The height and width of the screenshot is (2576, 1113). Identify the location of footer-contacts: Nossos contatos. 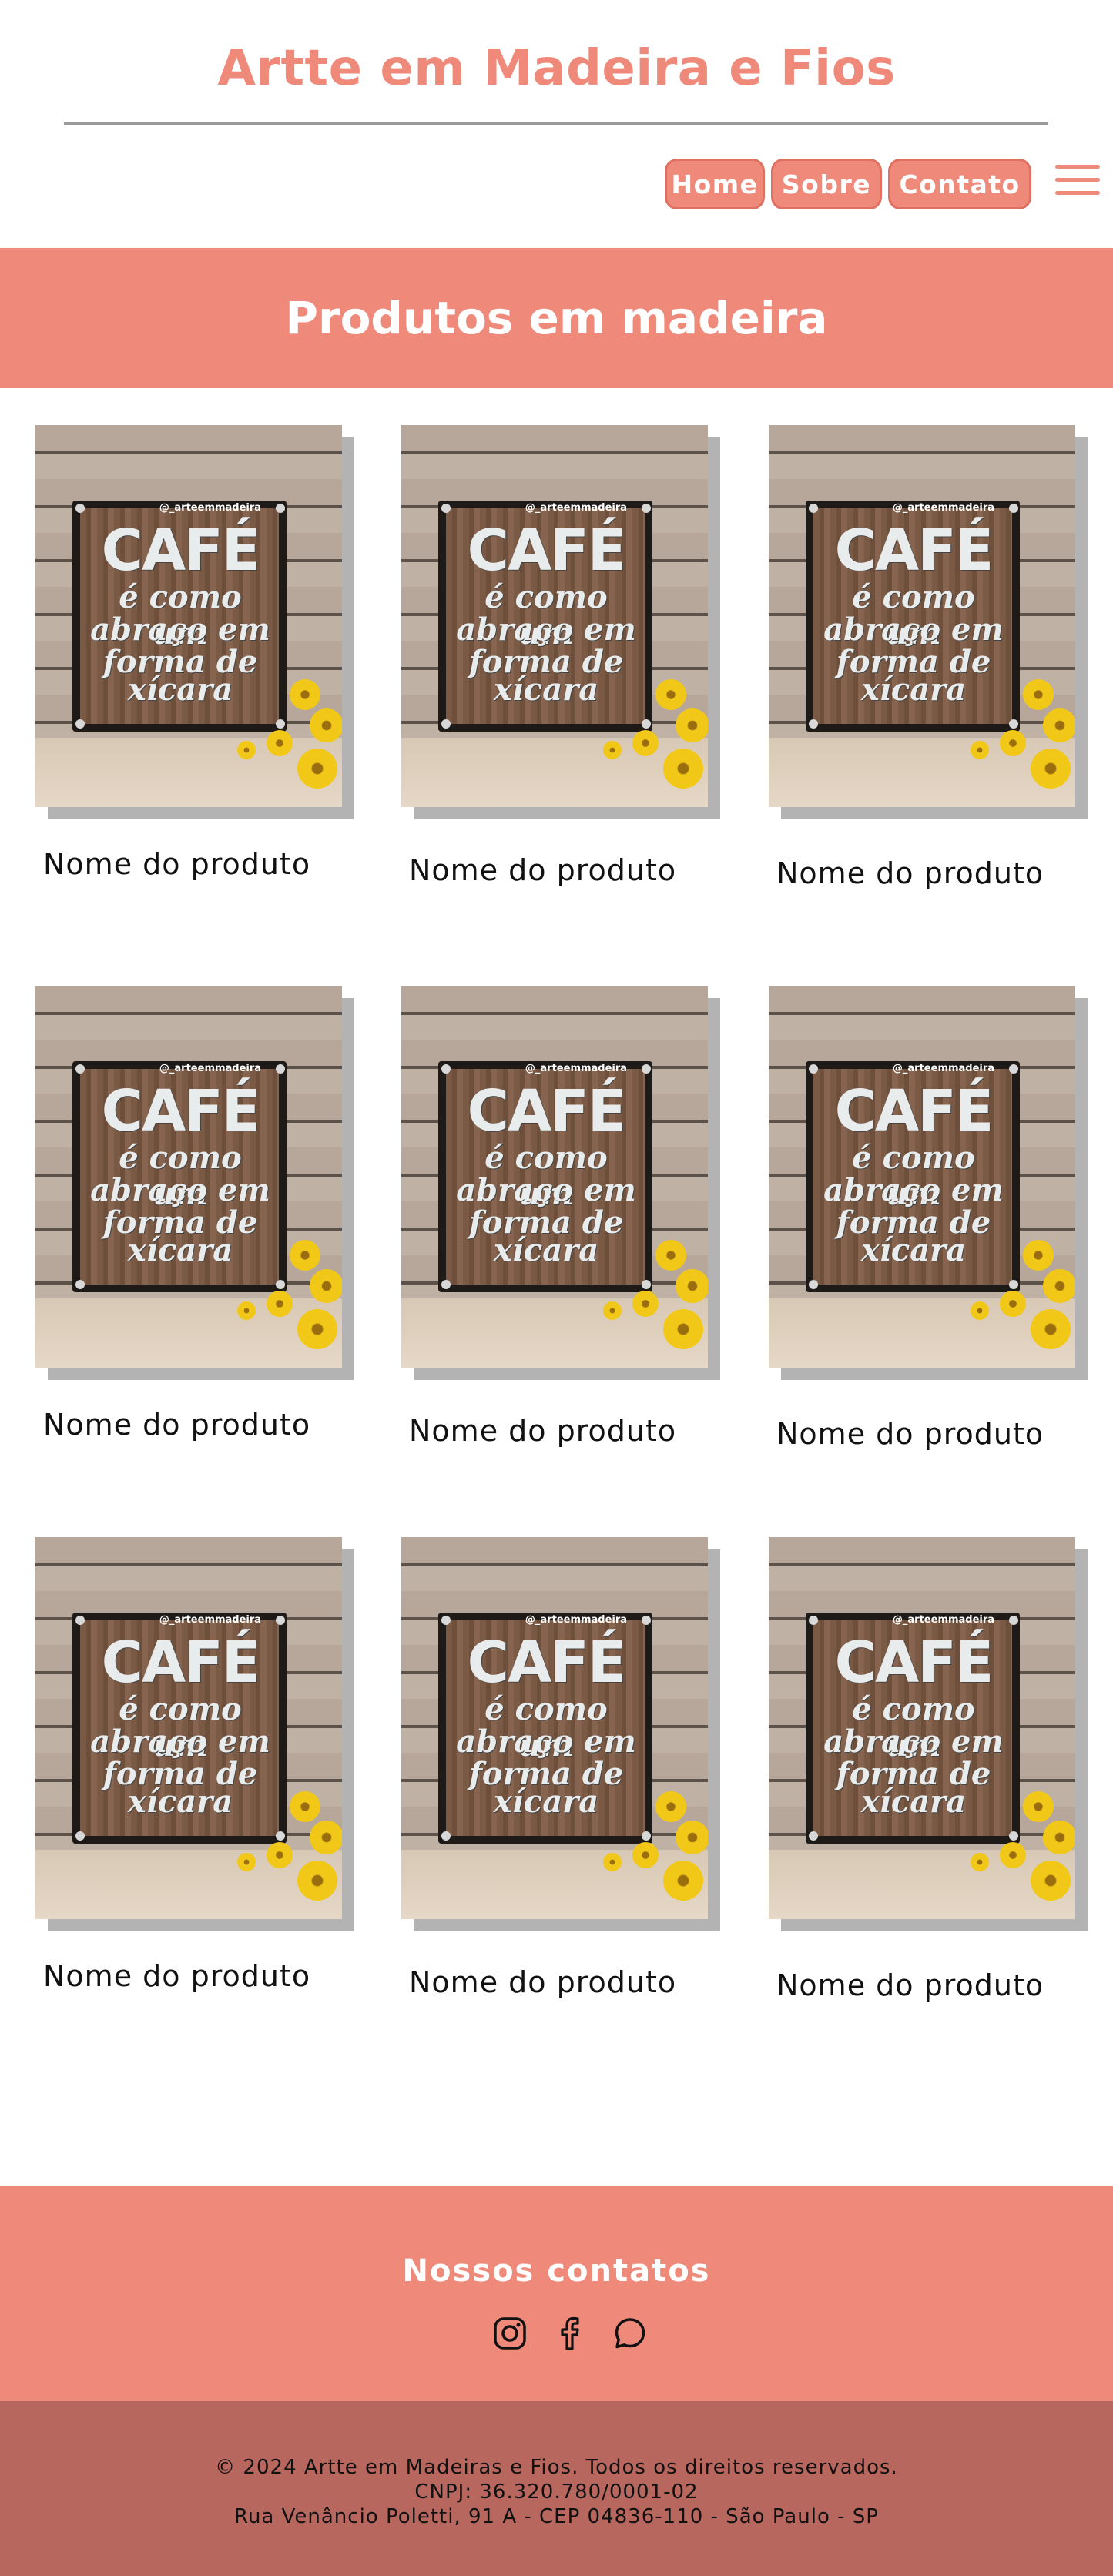
(556, 2293).